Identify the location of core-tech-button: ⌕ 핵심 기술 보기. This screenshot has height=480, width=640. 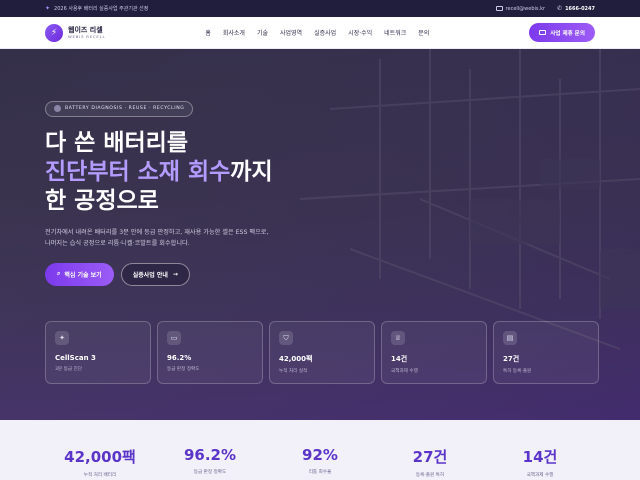
(79, 274).